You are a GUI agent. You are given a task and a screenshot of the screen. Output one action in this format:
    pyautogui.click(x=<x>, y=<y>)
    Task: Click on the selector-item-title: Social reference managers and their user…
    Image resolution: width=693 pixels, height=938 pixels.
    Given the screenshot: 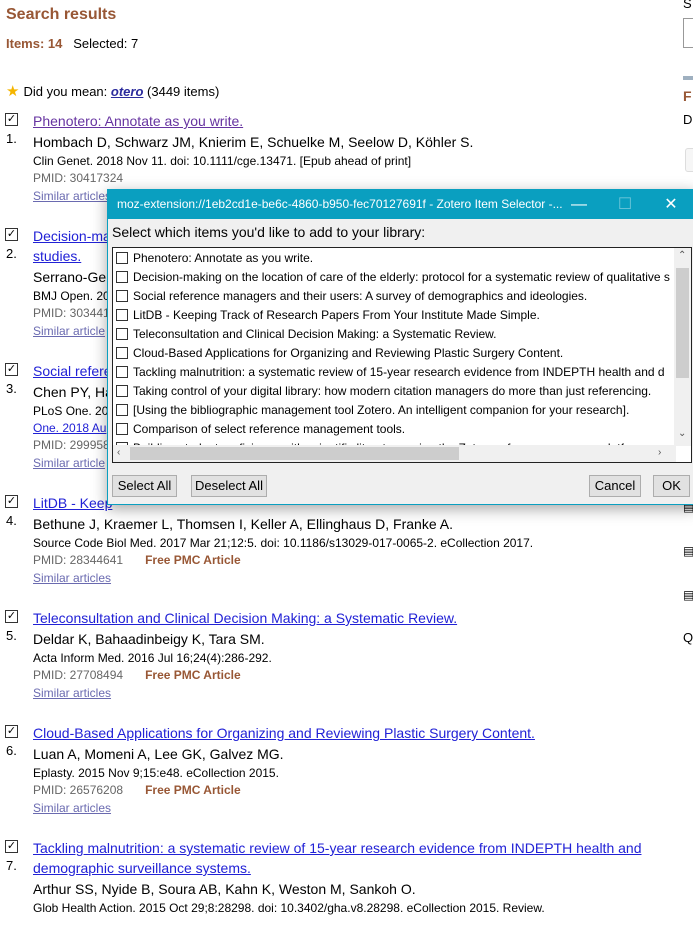 What is the action you would take?
    pyautogui.click(x=360, y=296)
    